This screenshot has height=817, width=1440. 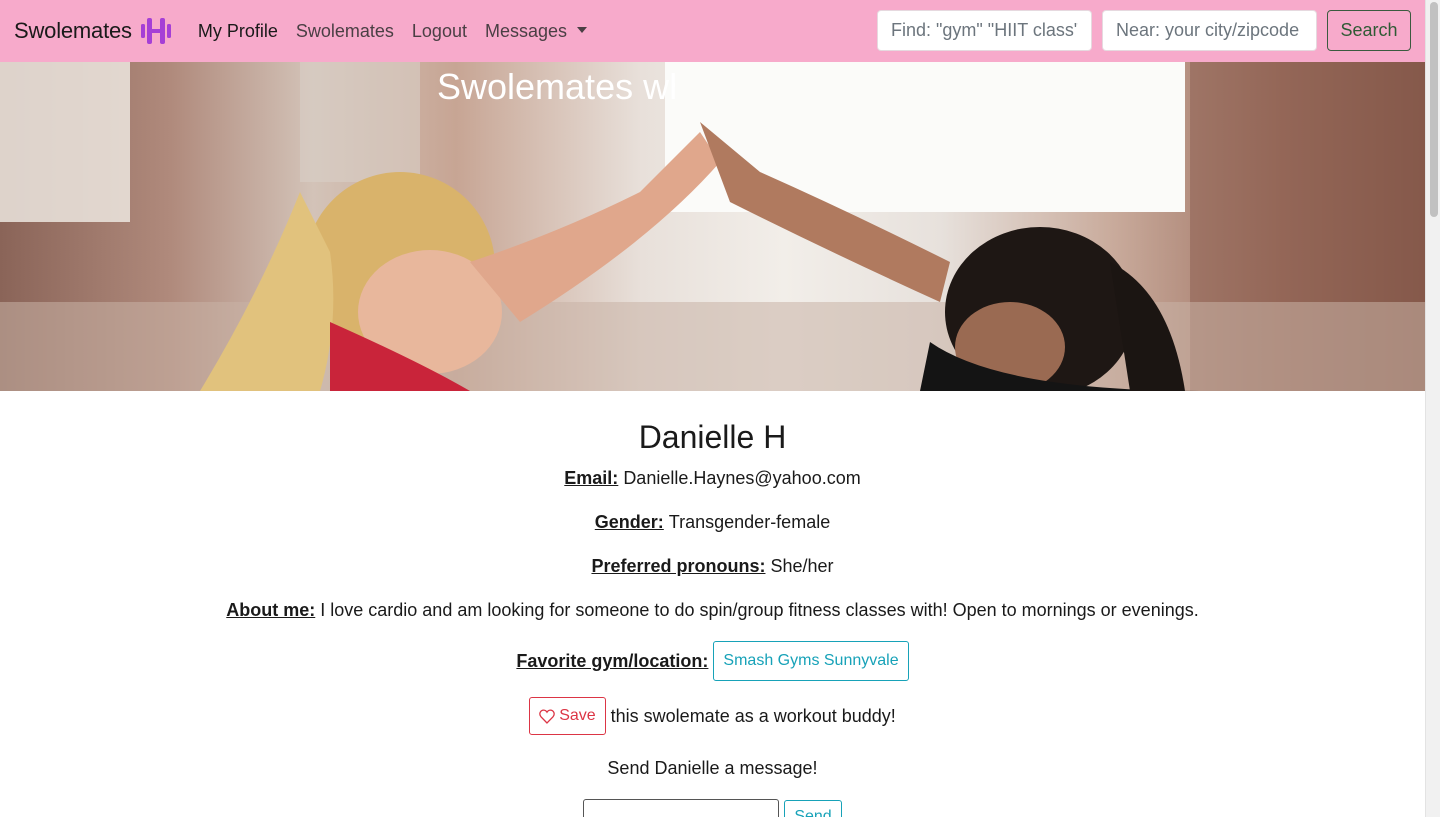 I want to click on favorite-gym-button: Smash Gyms Sunnyvale, so click(x=811, y=661).